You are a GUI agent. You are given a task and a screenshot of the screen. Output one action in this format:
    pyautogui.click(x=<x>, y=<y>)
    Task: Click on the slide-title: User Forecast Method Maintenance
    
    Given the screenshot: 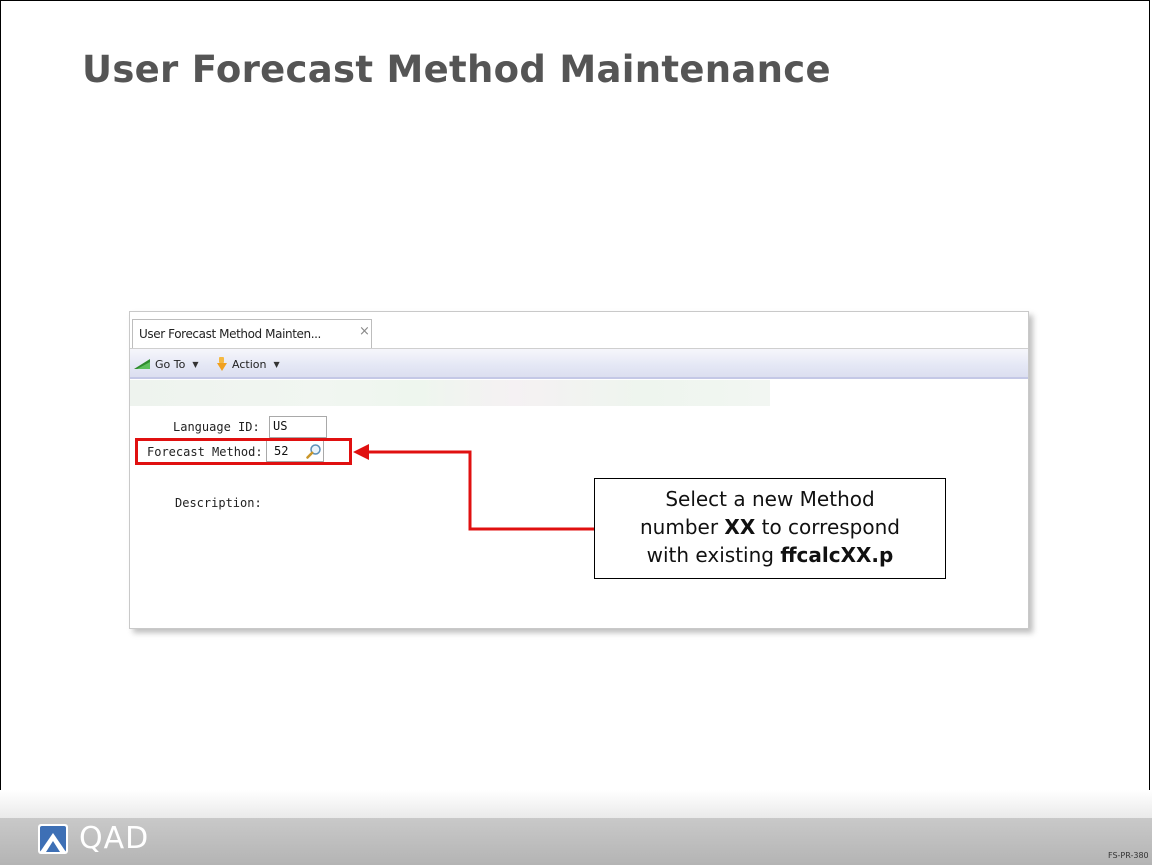 What is the action you would take?
    pyautogui.click(x=456, y=69)
    